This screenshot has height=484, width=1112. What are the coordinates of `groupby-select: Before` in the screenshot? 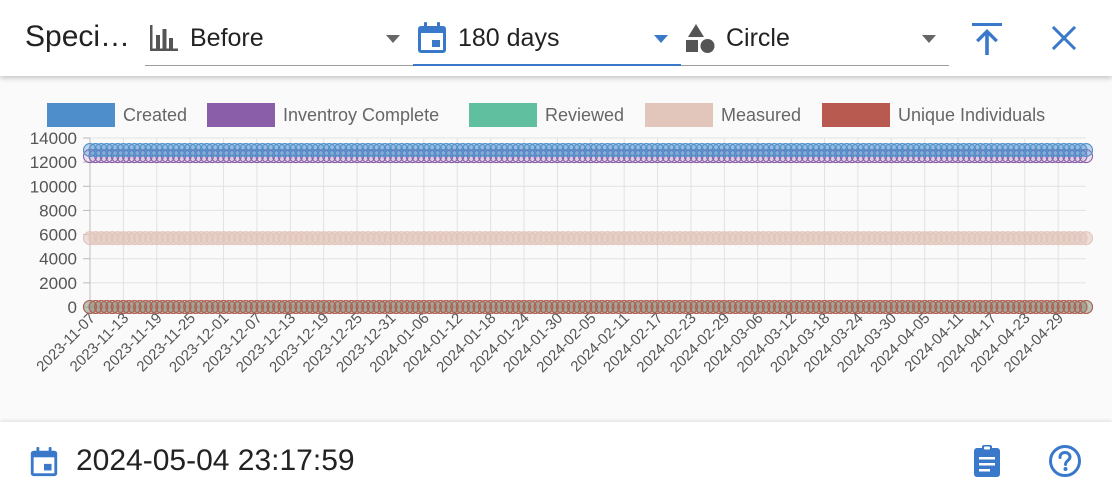 It's located at (279, 40).